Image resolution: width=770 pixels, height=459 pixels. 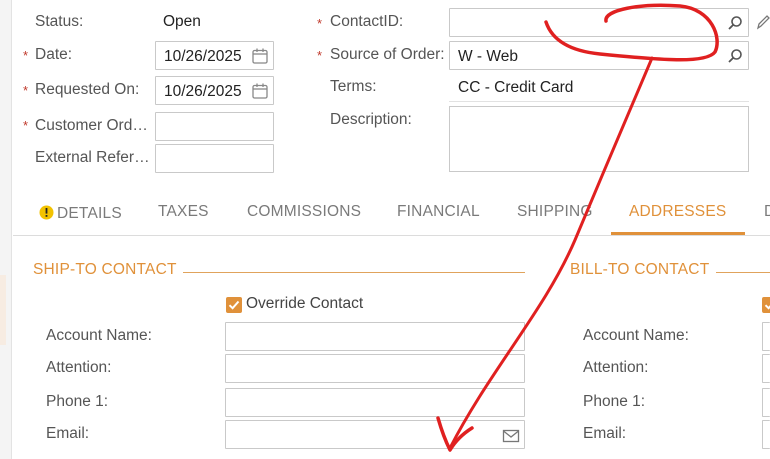 What do you see at coordinates (99, 335) in the screenshot?
I see `ship-account-name-label: Account Name:` at bounding box center [99, 335].